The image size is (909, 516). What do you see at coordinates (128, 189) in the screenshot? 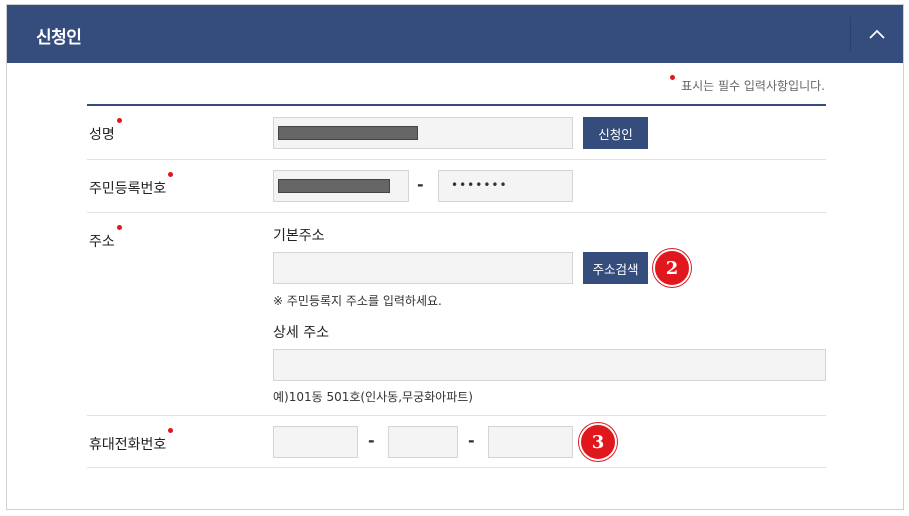
I see `rrn-label-text: 주민등록번호` at bounding box center [128, 189].